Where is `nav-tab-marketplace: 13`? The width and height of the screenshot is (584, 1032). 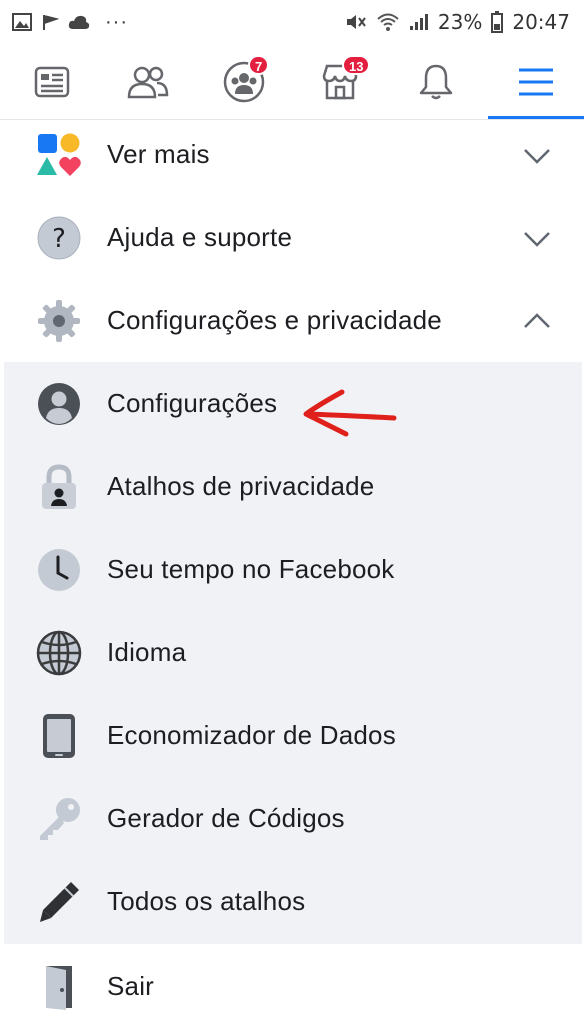
nav-tab-marketplace: 13 is located at coordinates (340, 81).